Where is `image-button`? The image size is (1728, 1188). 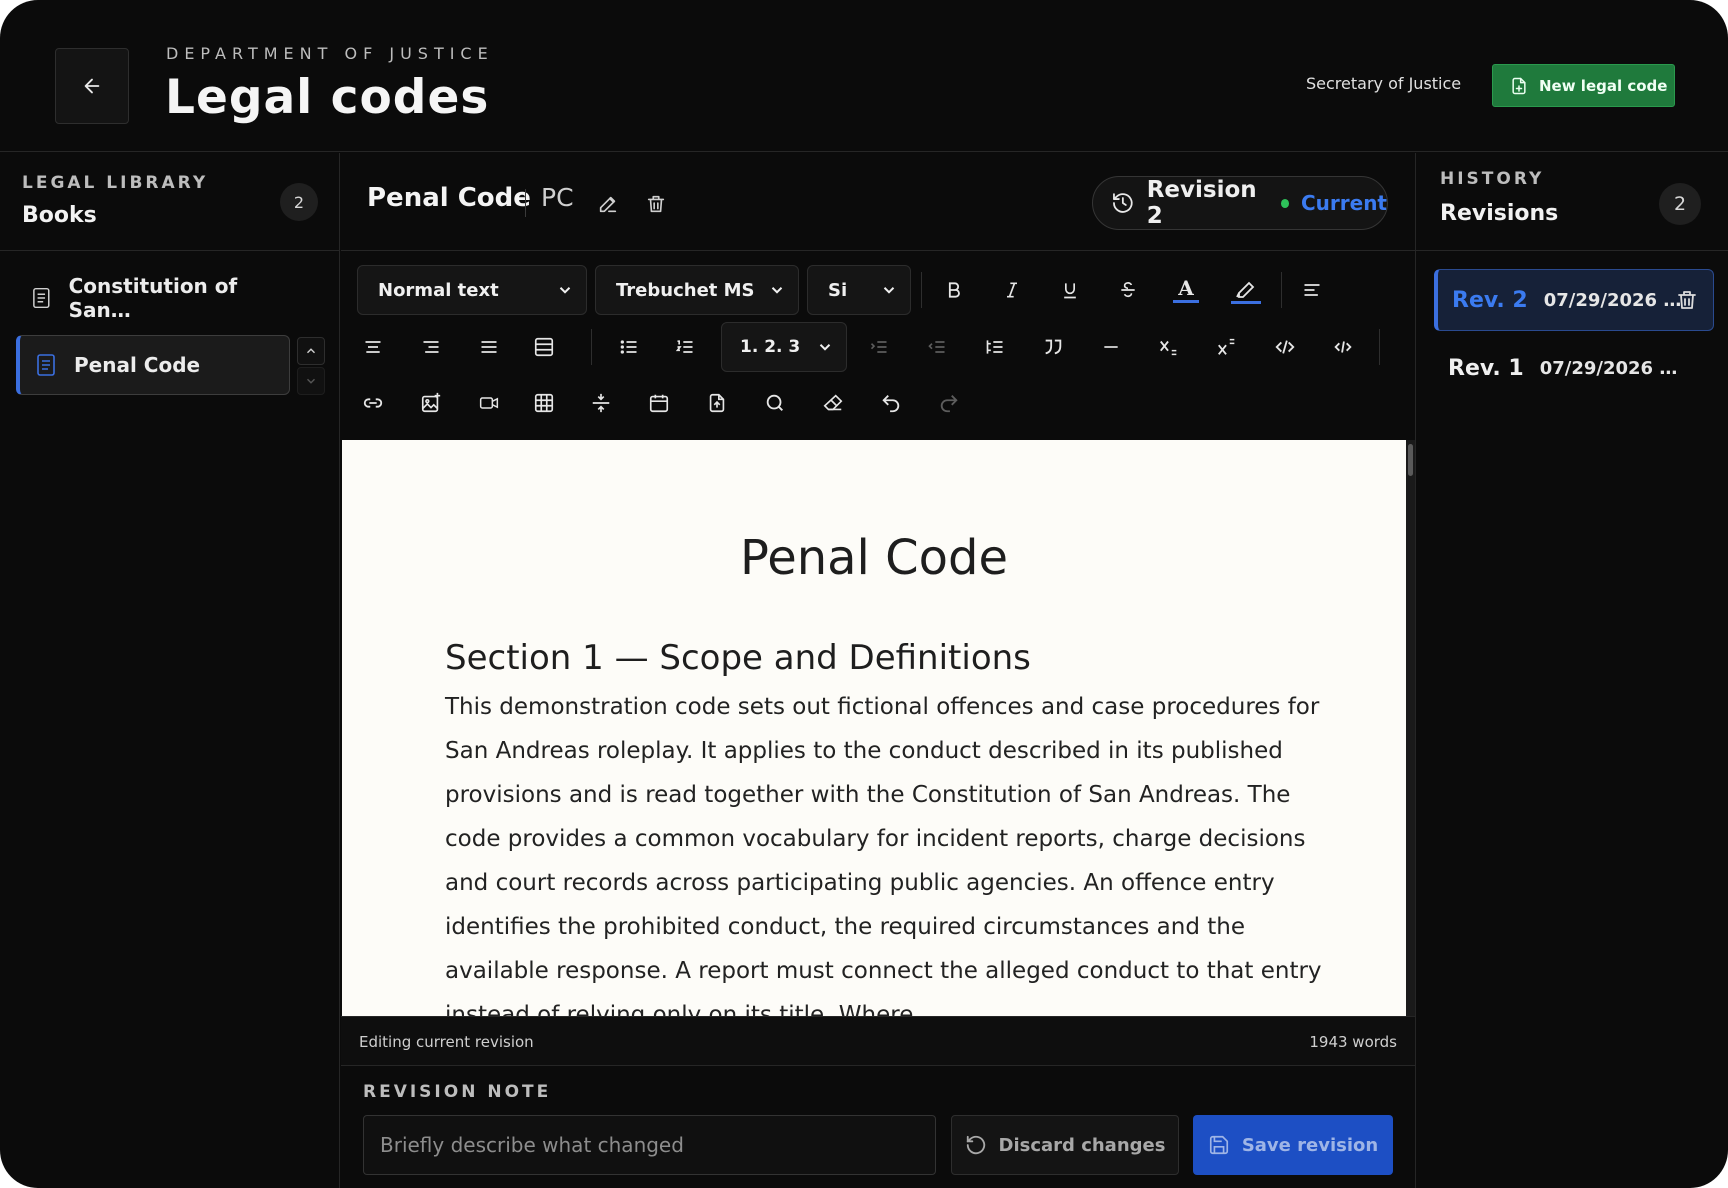
image-button is located at coordinates (431, 403).